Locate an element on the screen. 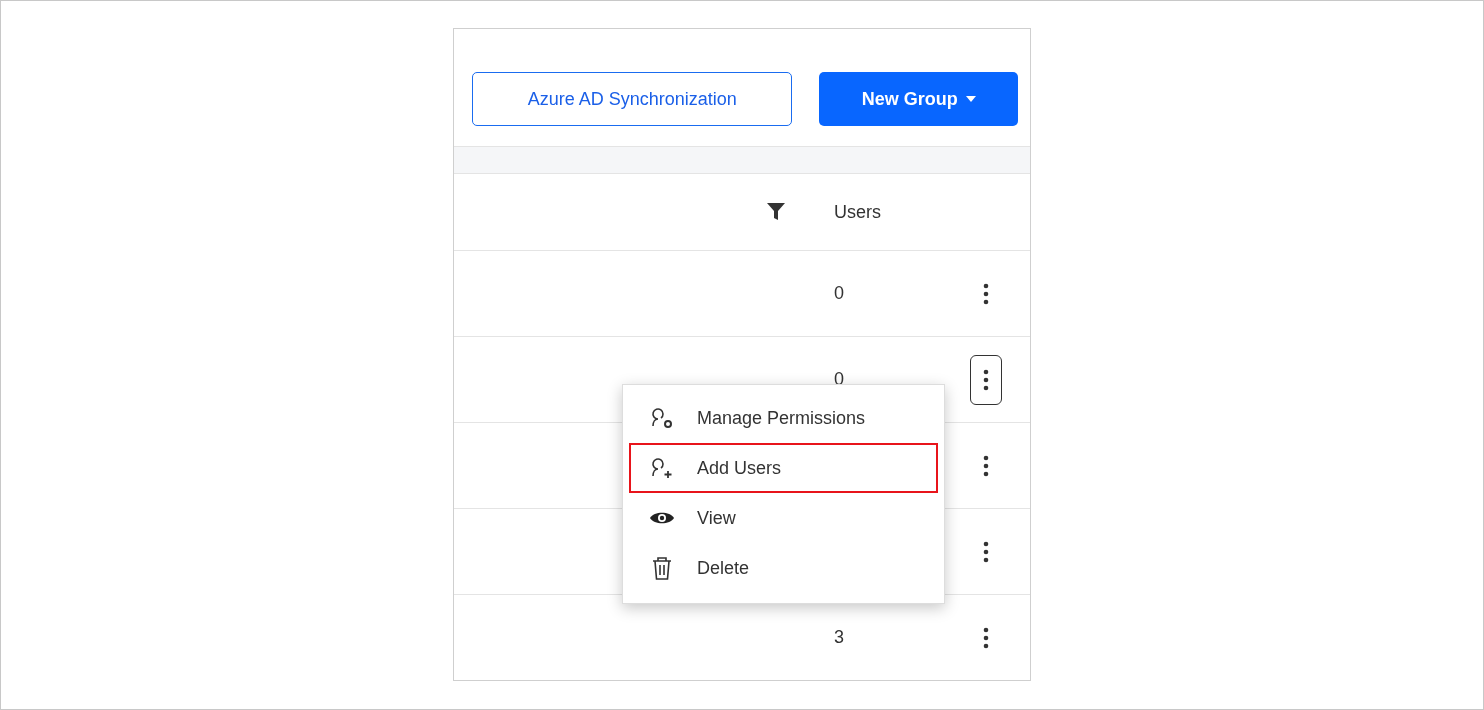 This screenshot has height=710, width=1484. table-cell-text: 3 is located at coordinates (839, 637).